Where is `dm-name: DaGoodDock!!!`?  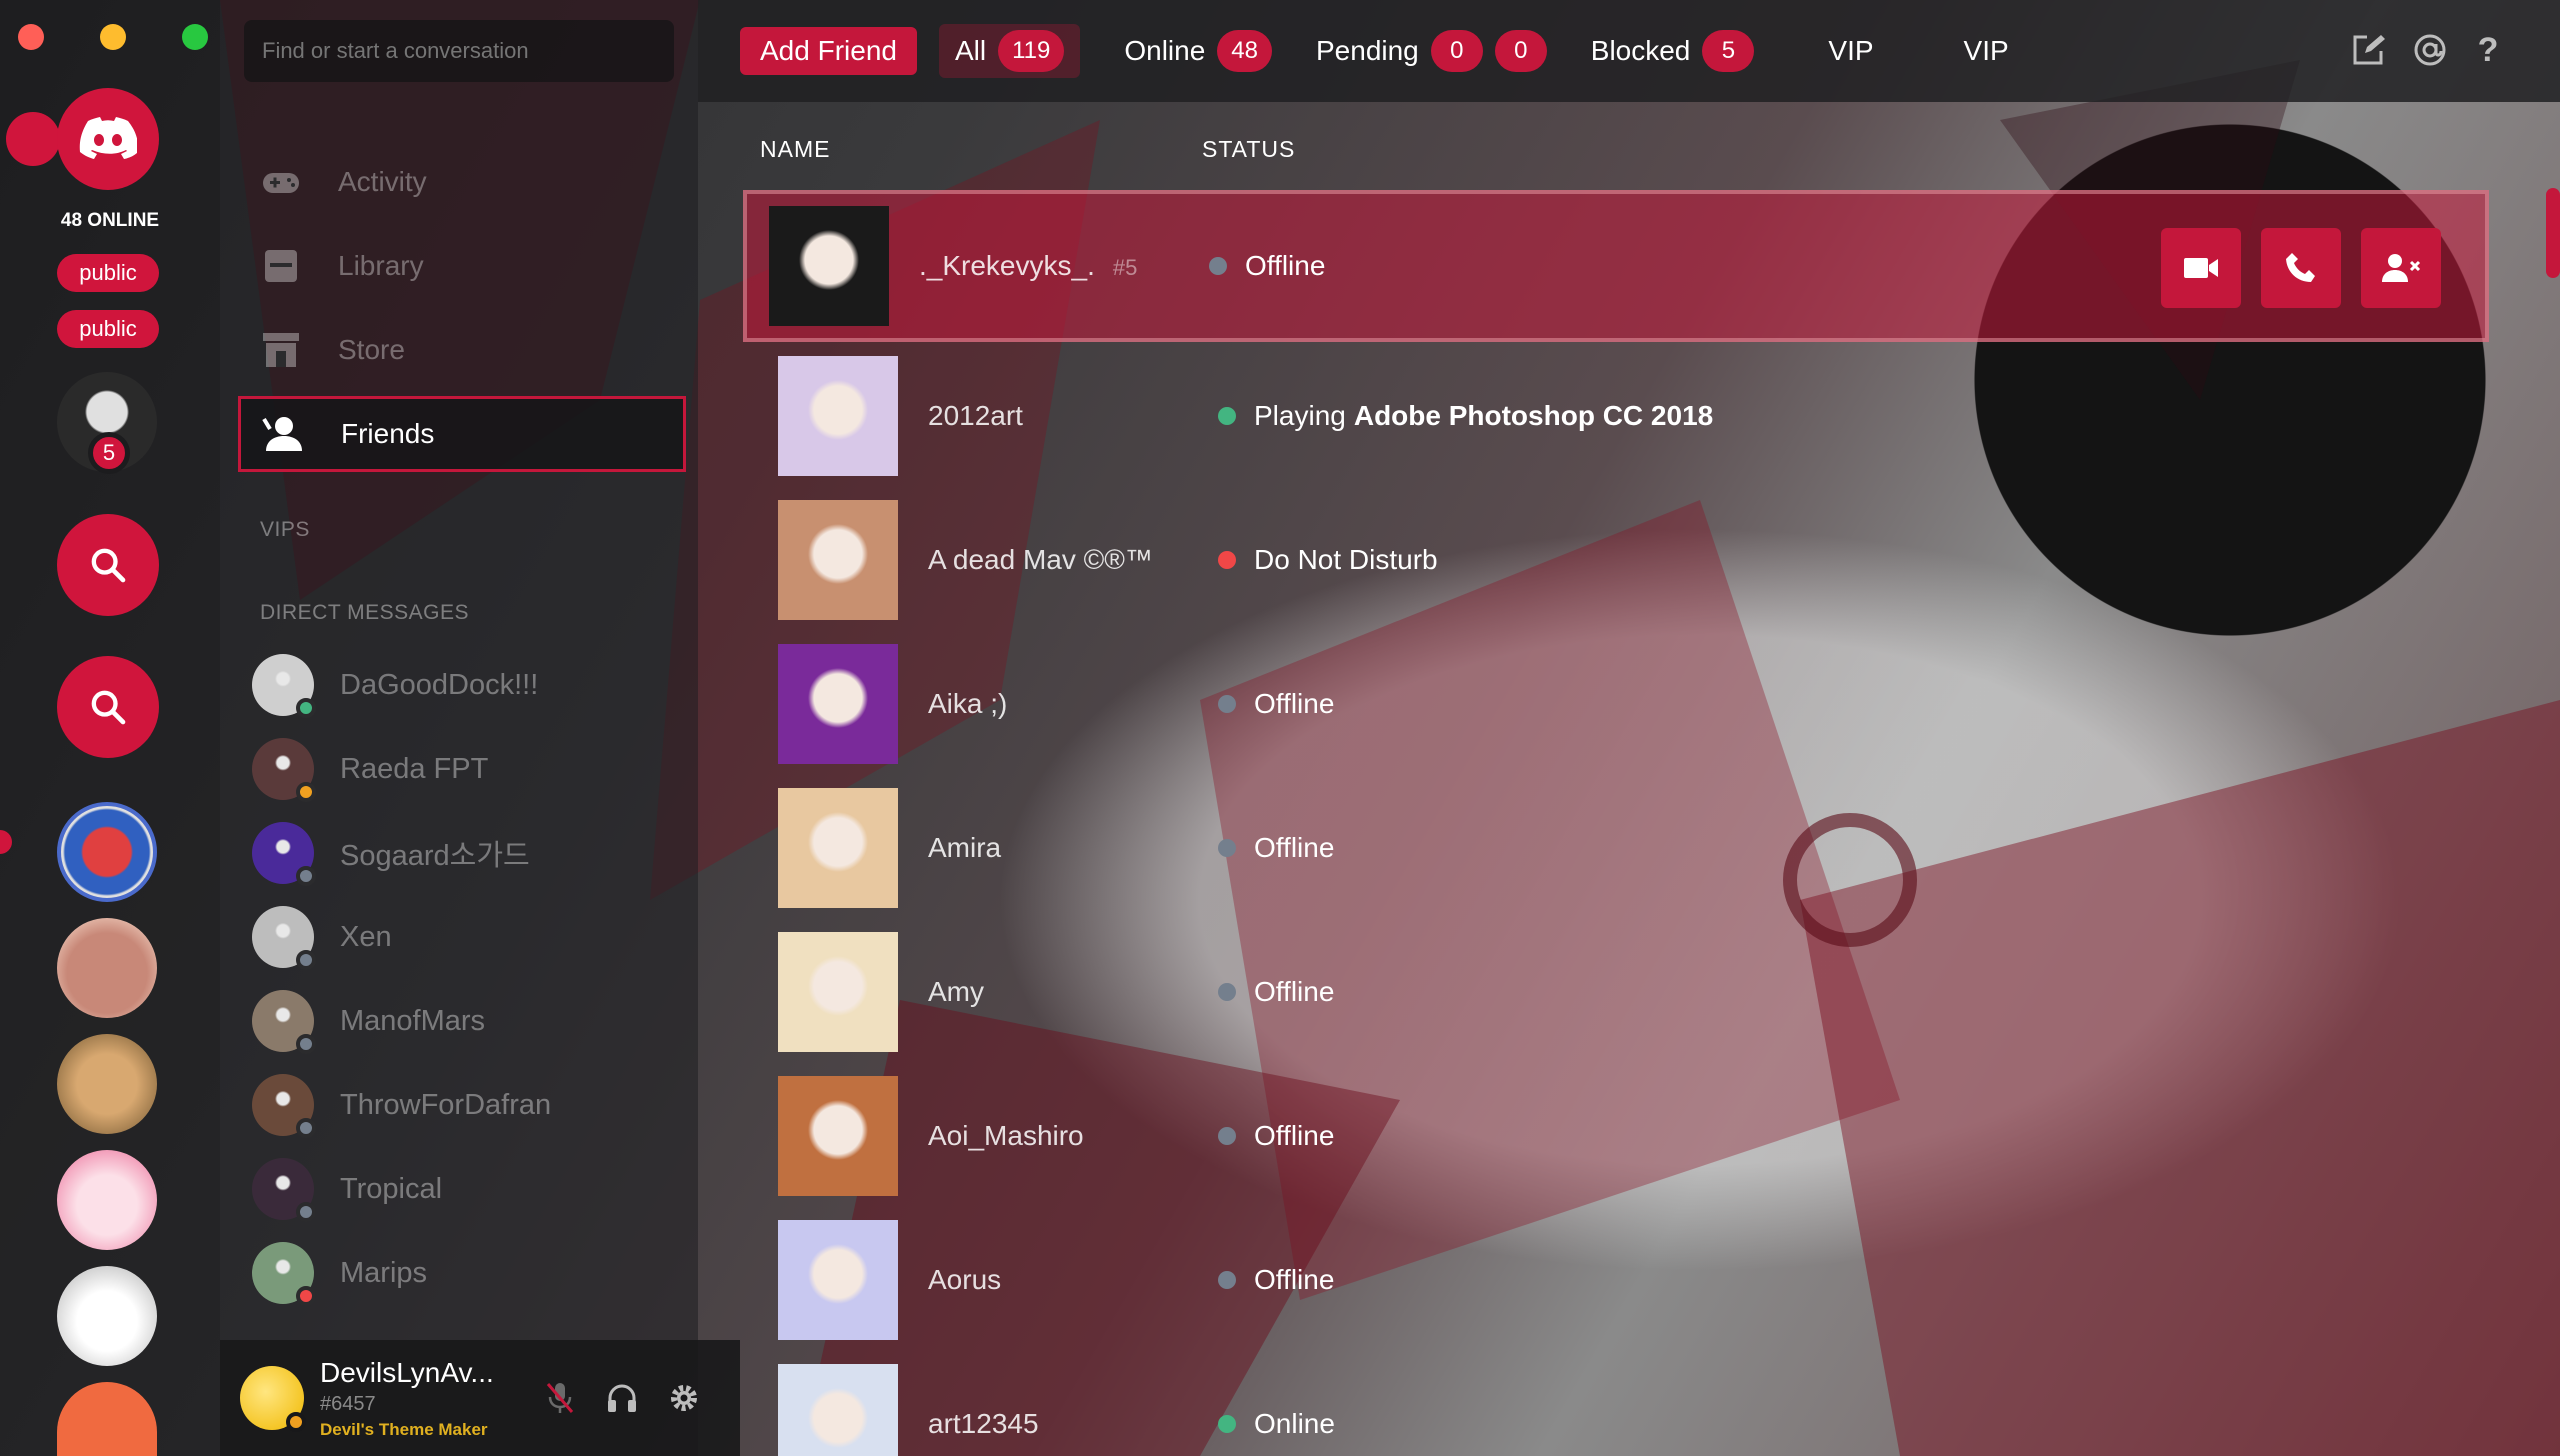 dm-name: DaGoodDock!!! is located at coordinates (439, 684).